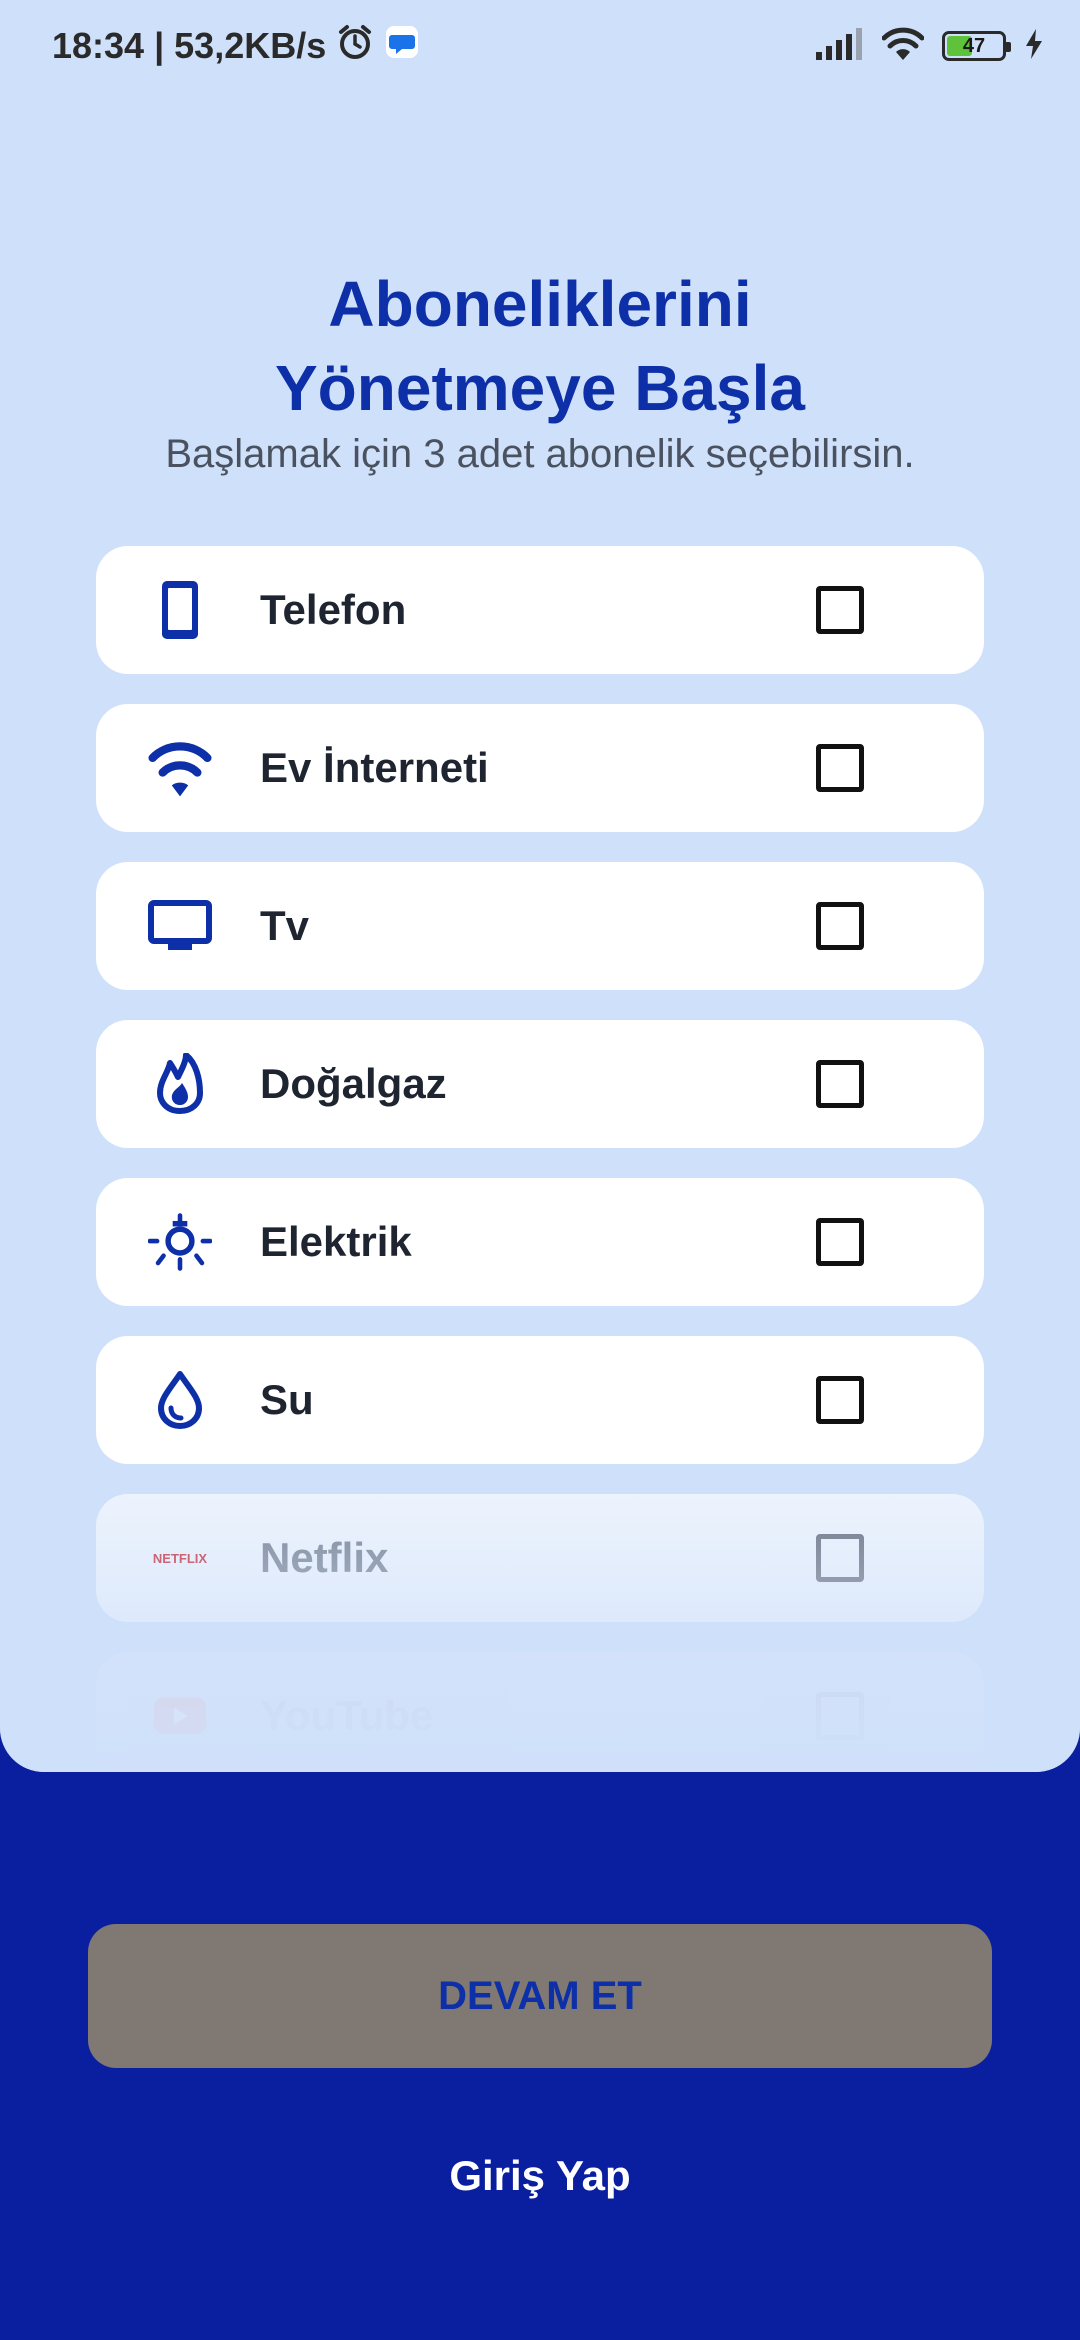 The width and height of the screenshot is (1080, 2340). I want to click on subscription-item-telefon: Telefon, so click(540, 610).